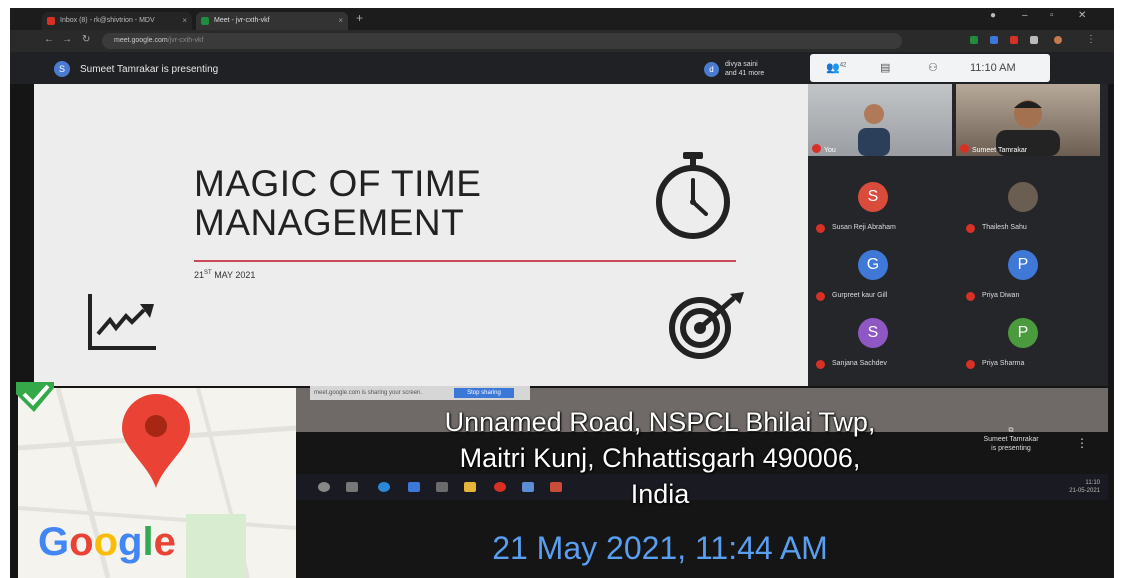 The height and width of the screenshot is (578, 1122). I want to click on meet-top-panel: 👥42 ▤ ⚇ 11:10 AM, so click(930, 68).